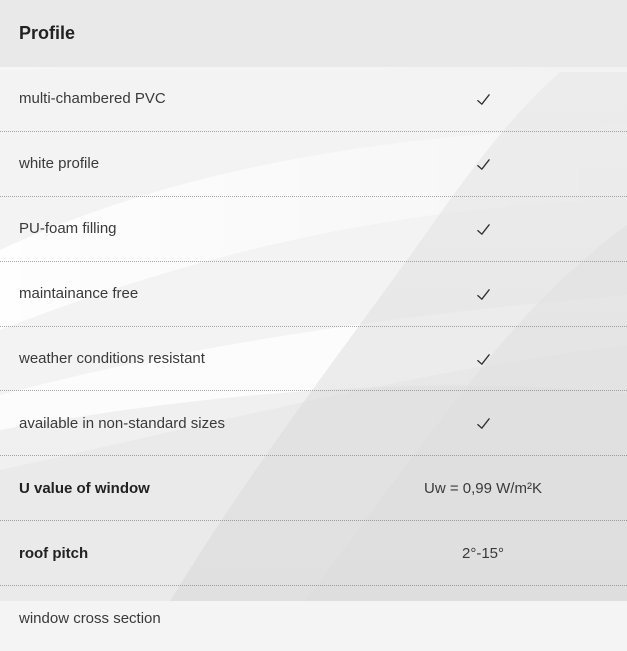  I want to click on spec-value: 2°-15°, so click(483, 553).